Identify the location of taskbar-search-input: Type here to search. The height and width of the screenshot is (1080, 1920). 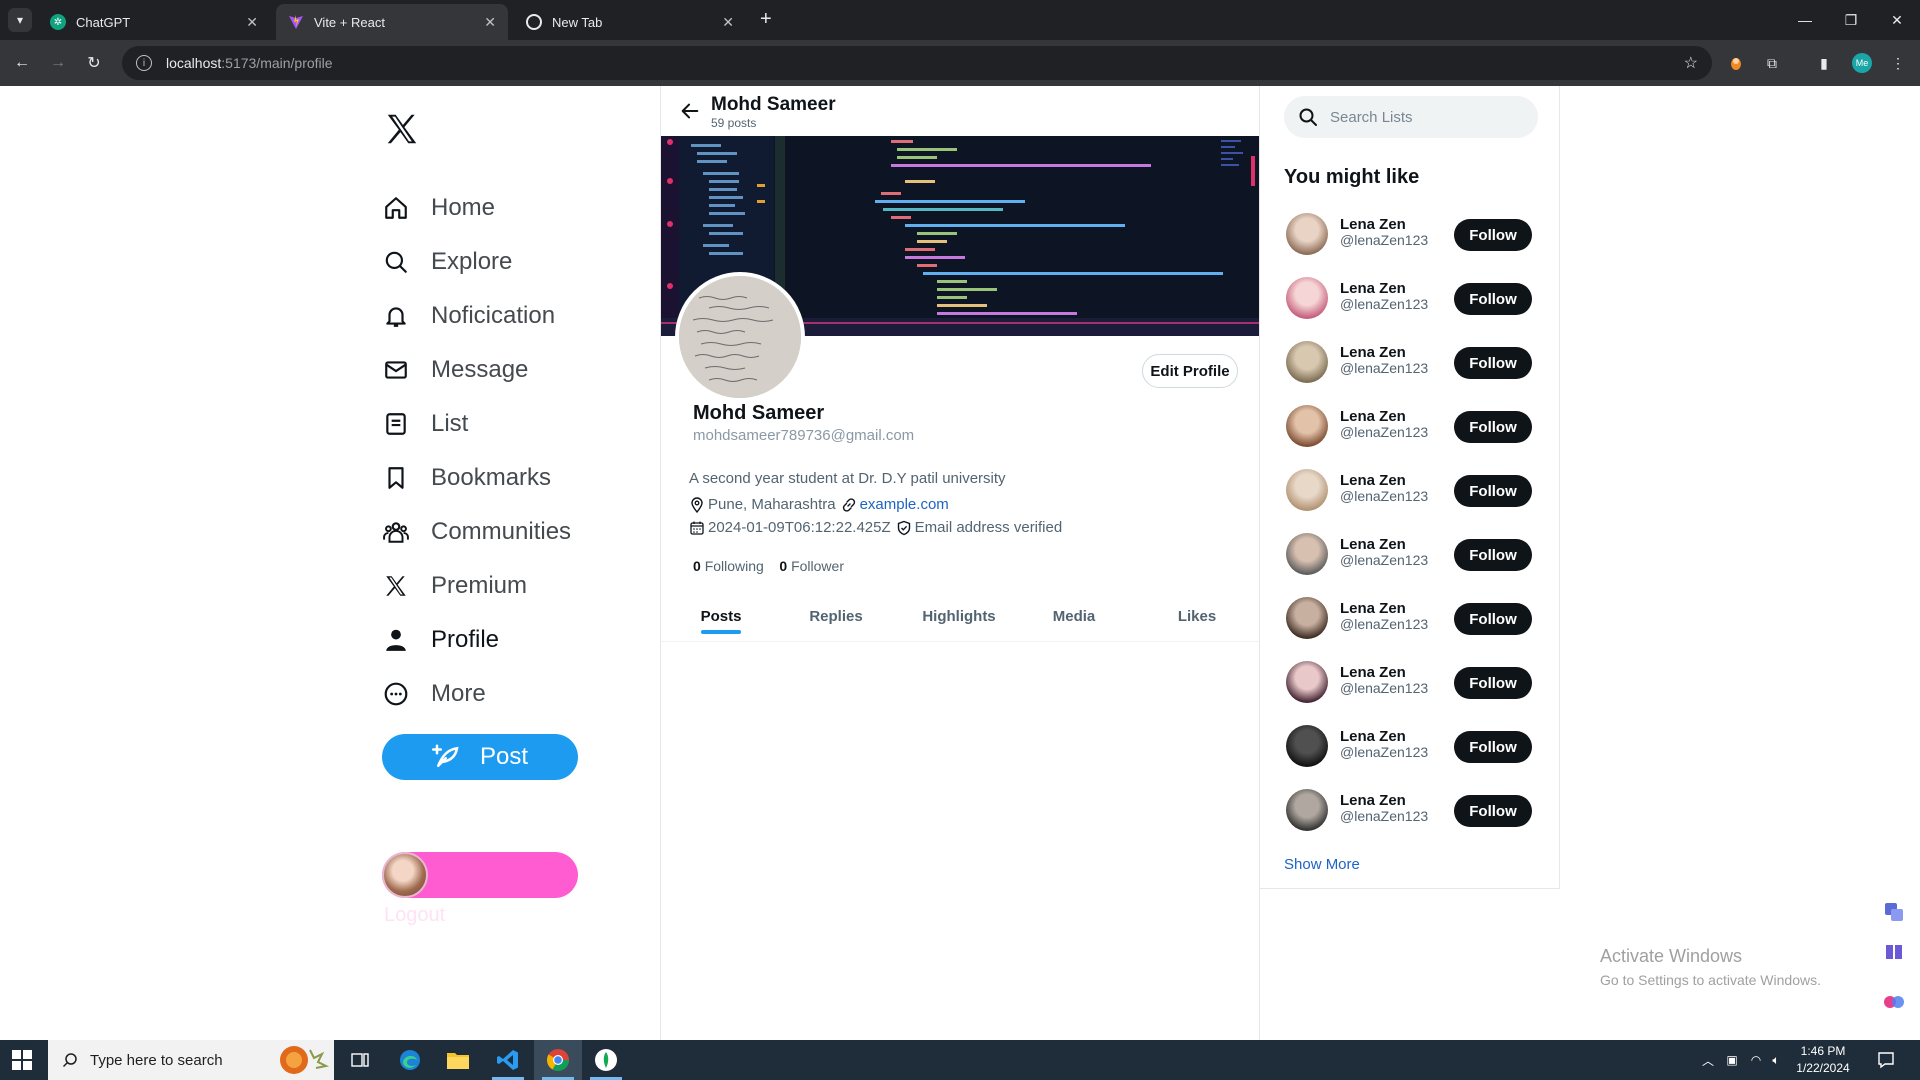
(191, 1060).